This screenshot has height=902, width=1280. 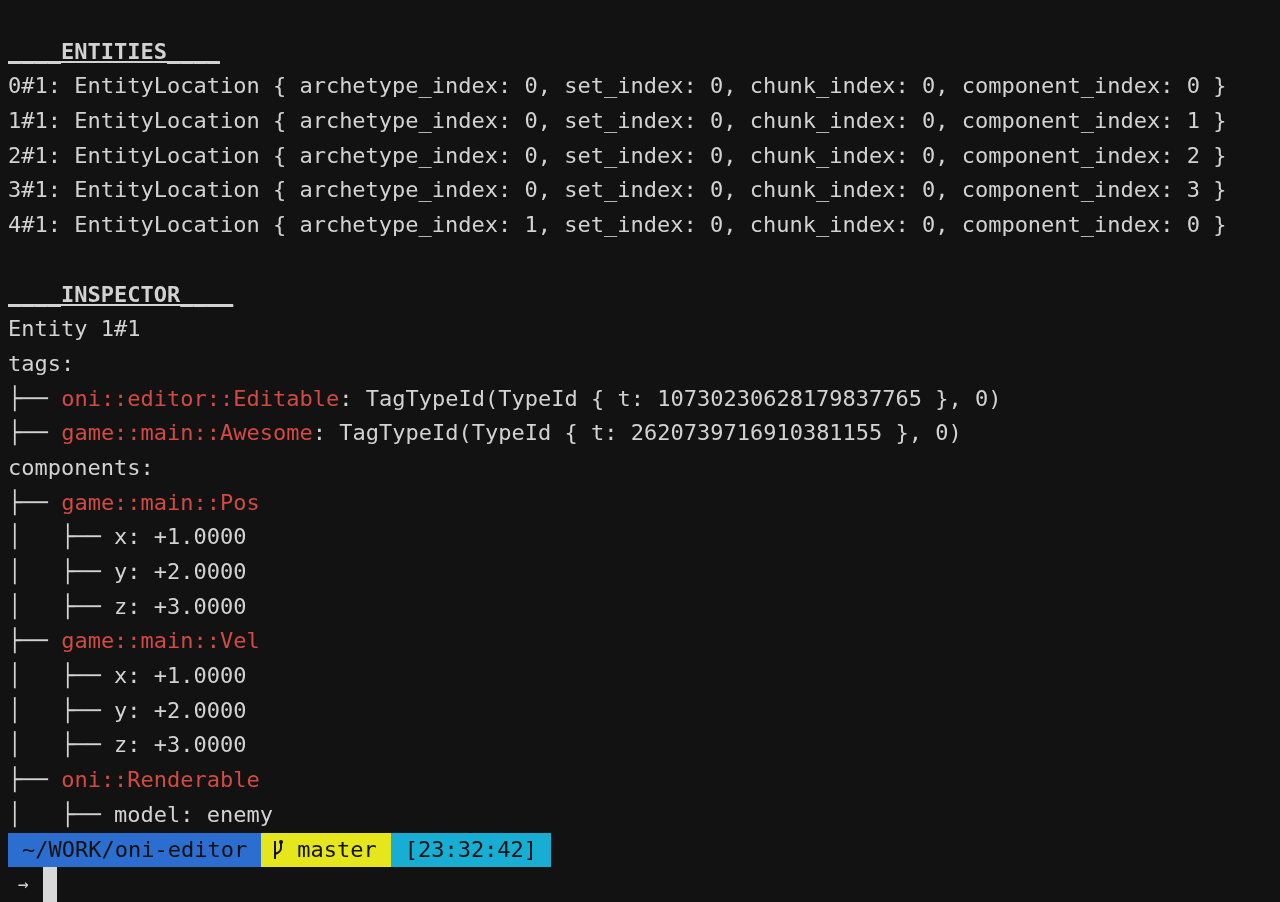 I want to click on entity-label: Entity 1#1, so click(x=74, y=329).